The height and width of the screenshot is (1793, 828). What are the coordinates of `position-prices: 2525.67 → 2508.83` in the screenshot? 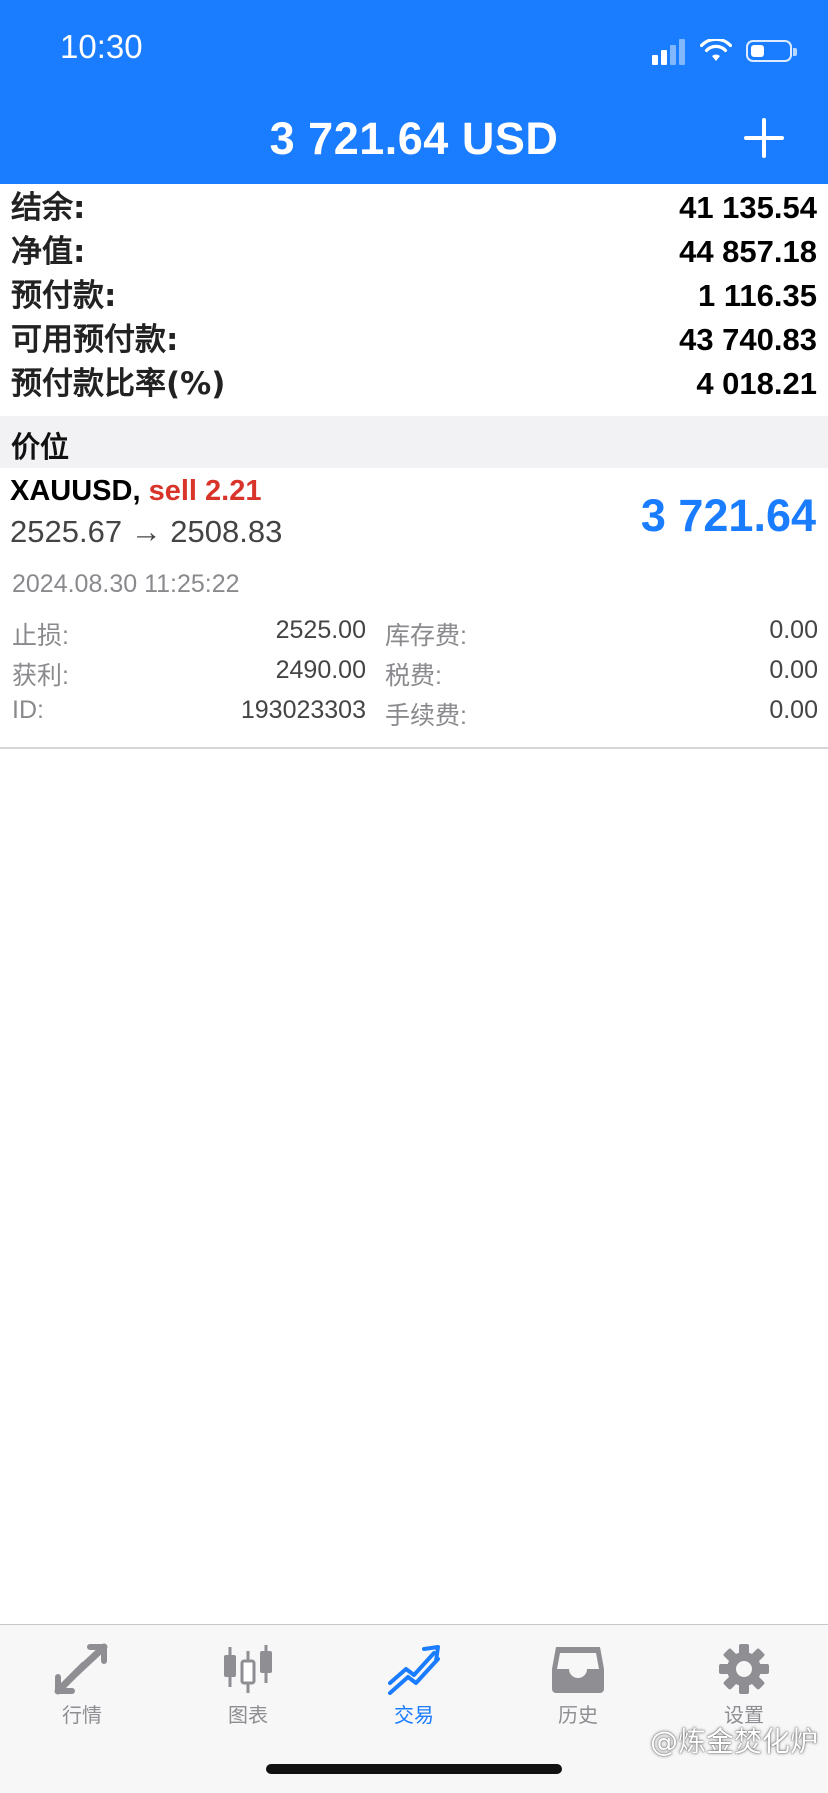 It's located at (146, 531).